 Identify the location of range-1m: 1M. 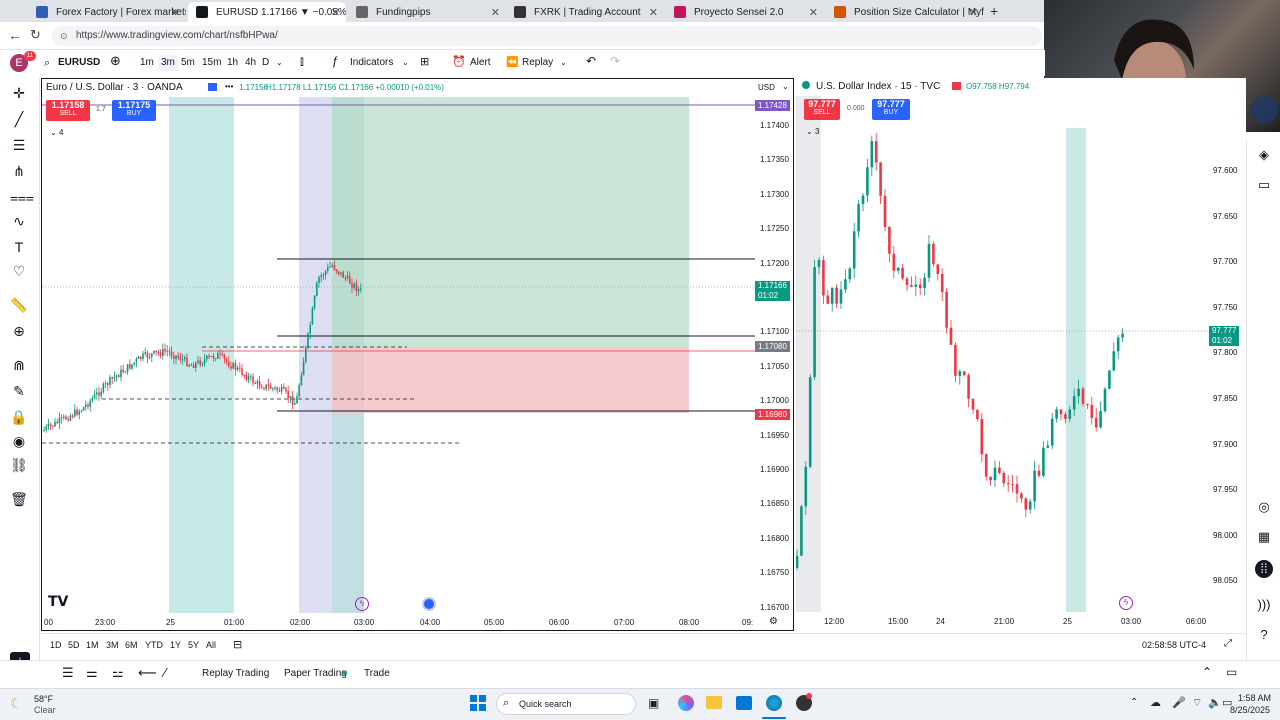
(92, 645).